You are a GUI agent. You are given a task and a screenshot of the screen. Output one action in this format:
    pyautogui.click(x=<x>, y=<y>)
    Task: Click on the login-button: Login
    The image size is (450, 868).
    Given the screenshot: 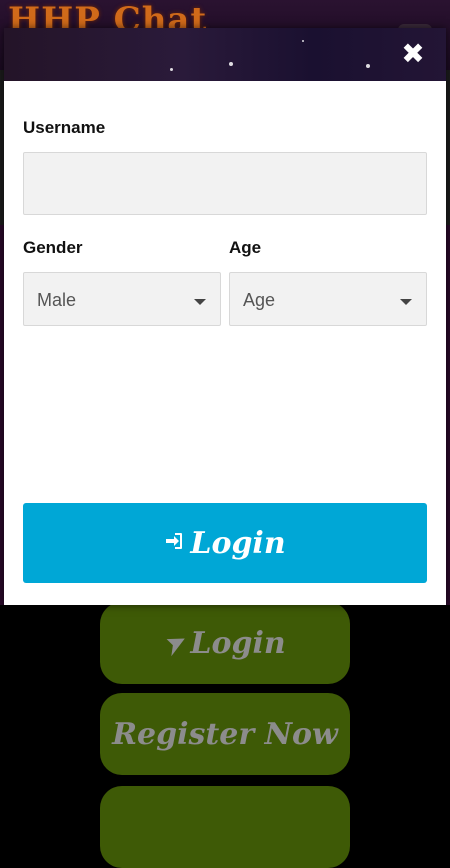 What is the action you would take?
    pyautogui.click(x=225, y=543)
    